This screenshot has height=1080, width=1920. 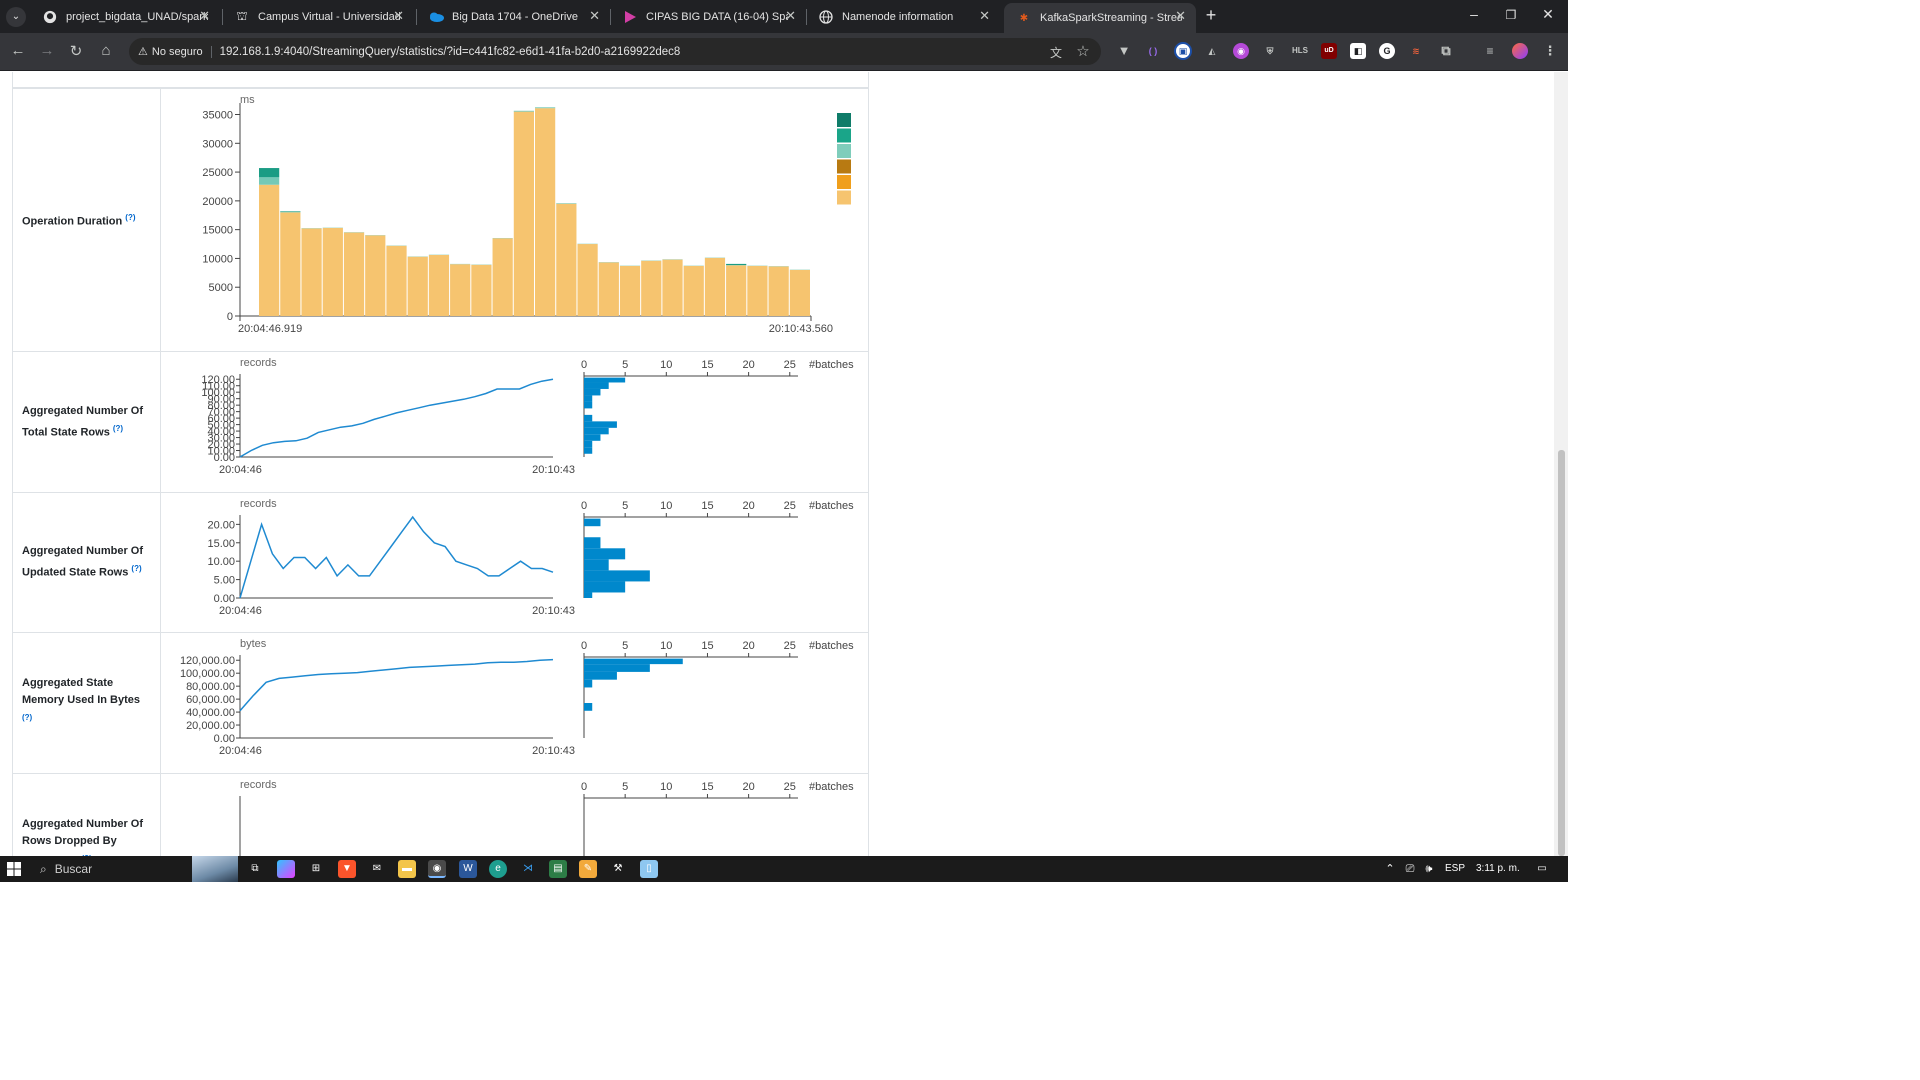 I want to click on shield-extension-icon: ⛨, so click(x=1270, y=51).